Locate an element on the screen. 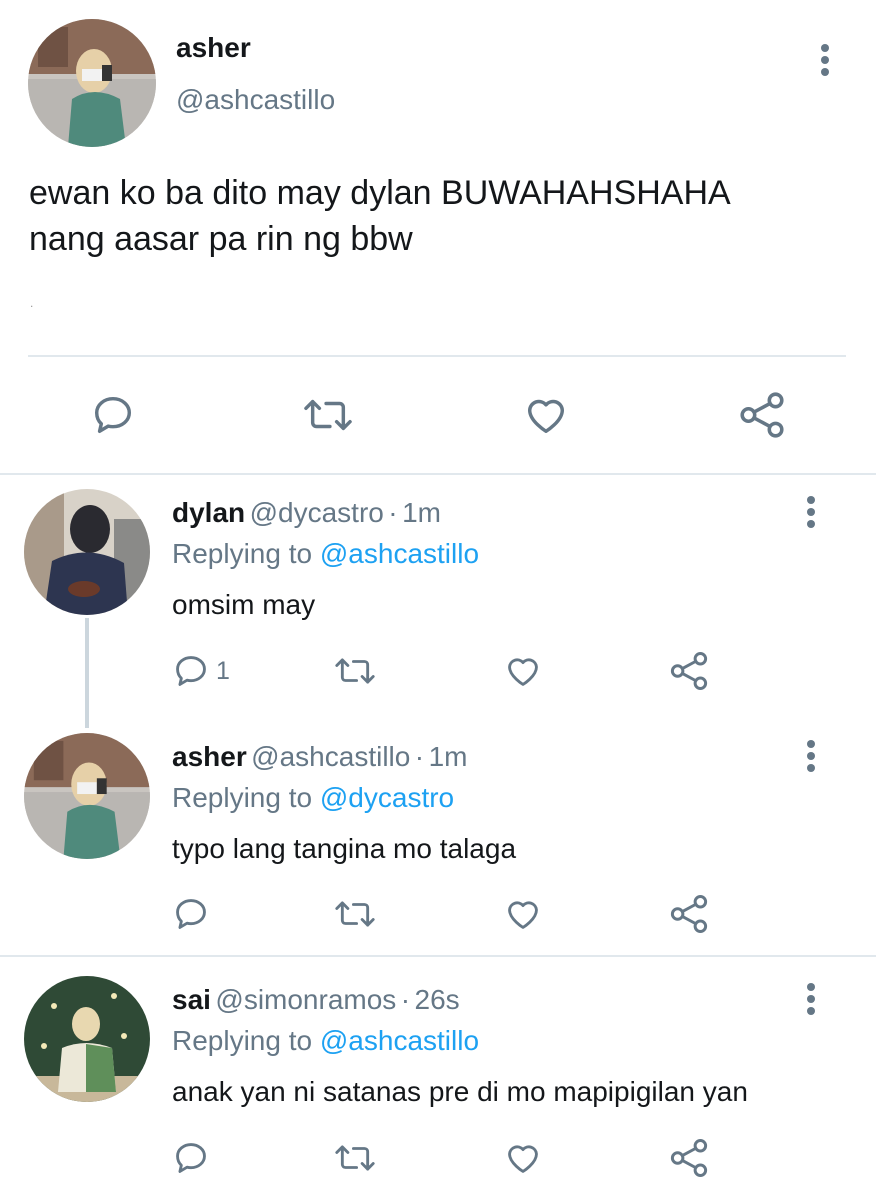 This screenshot has height=1200, width=876. tweet-text-line: nang aasar pa rin ng bbw is located at coordinates (221, 239).